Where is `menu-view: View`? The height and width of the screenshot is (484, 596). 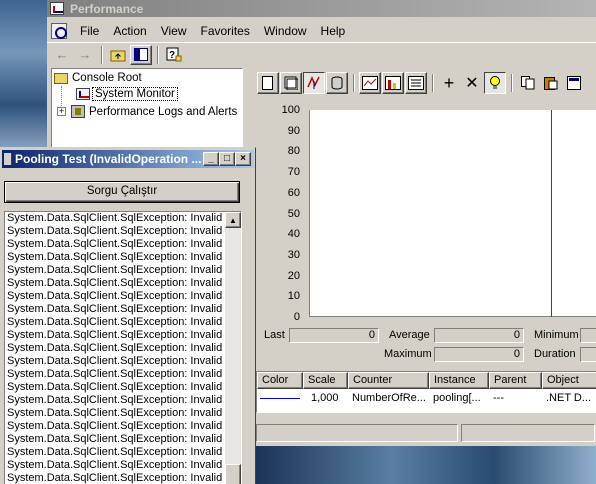
menu-view: View is located at coordinates (174, 31).